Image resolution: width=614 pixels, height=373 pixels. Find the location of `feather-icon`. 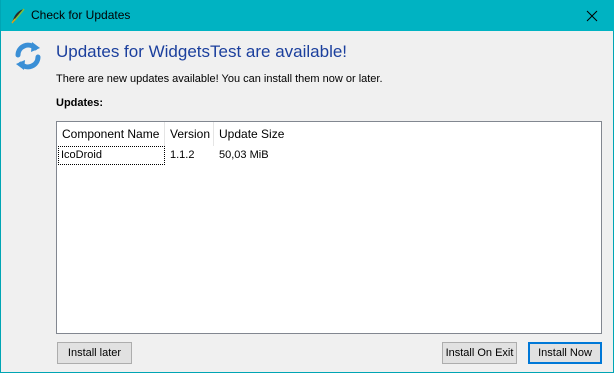

feather-icon is located at coordinates (18, 16).